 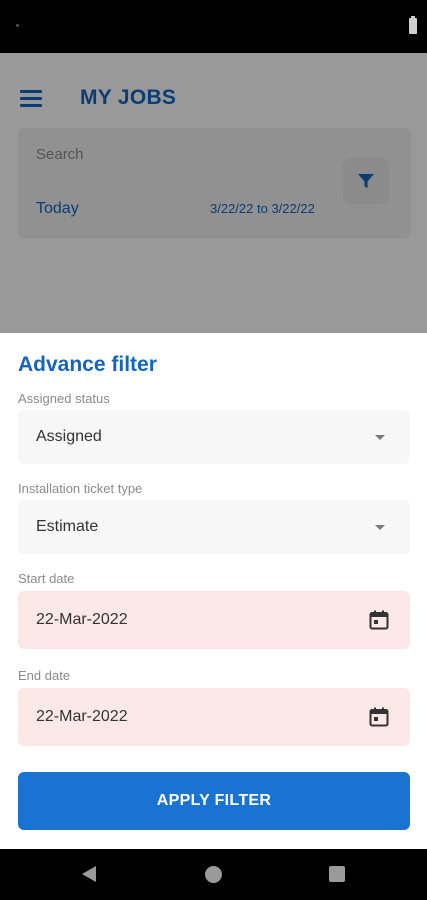 I want to click on ticket-type-value: Estimate, so click(x=67, y=526).